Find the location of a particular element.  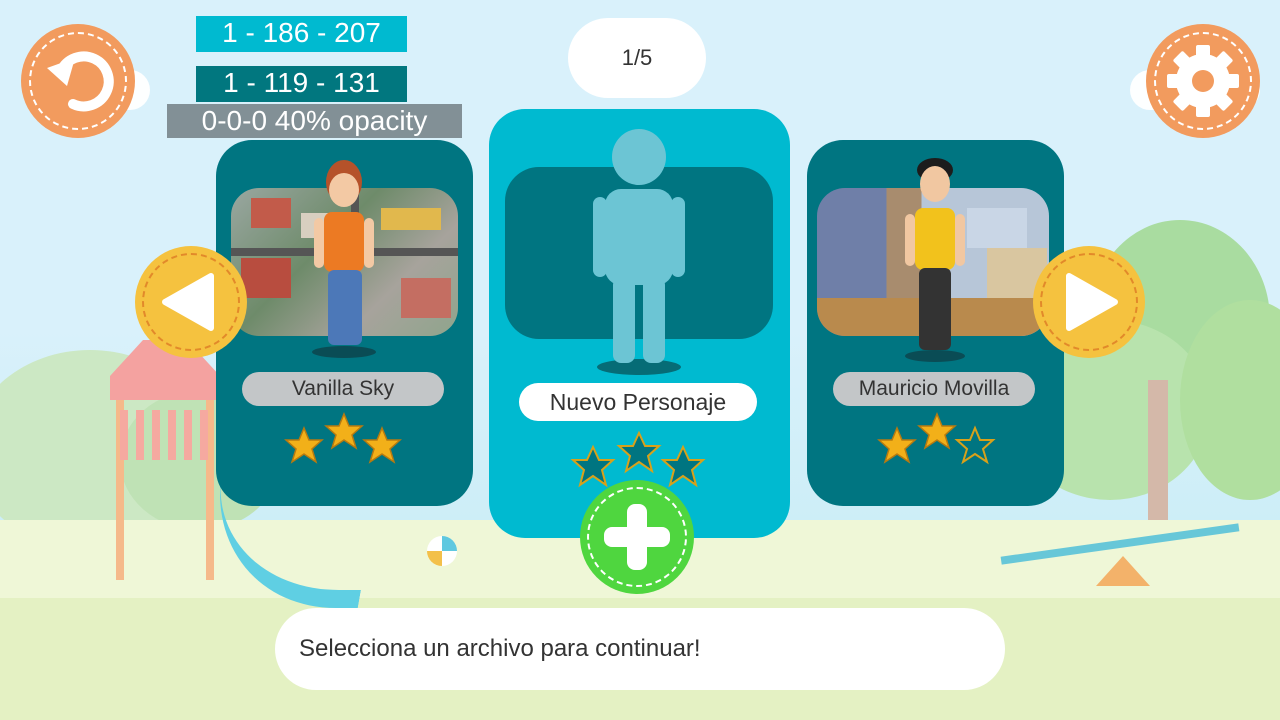

triangle-left-icon is located at coordinates (188, 302).